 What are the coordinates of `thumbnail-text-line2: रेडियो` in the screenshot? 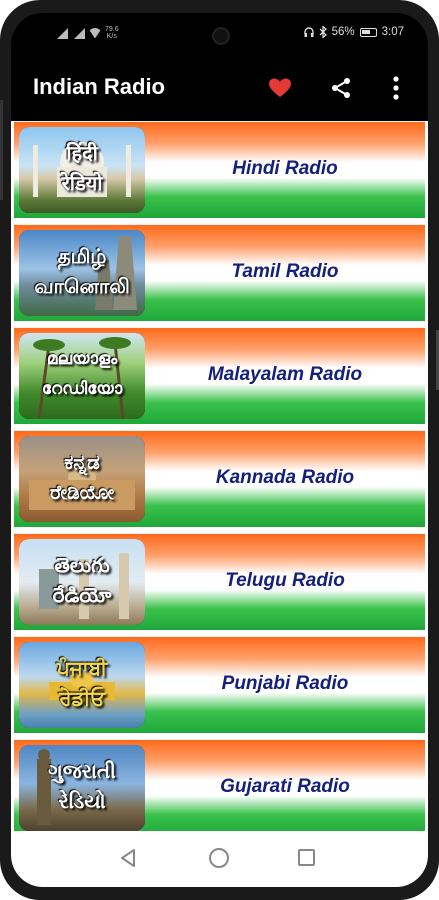 It's located at (82, 183).